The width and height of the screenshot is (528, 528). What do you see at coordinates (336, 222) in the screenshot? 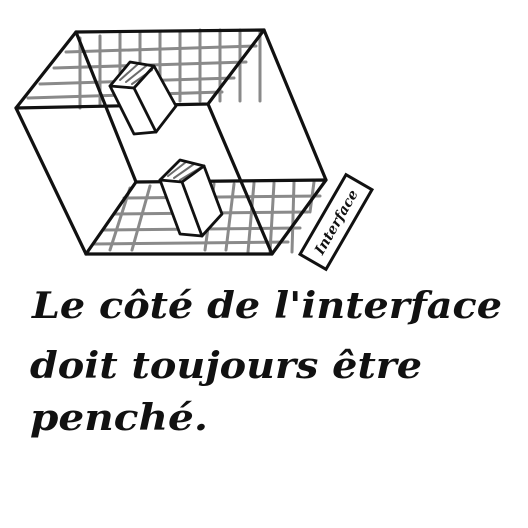
I see `interface-tag: Interface` at bounding box center [336, 222].